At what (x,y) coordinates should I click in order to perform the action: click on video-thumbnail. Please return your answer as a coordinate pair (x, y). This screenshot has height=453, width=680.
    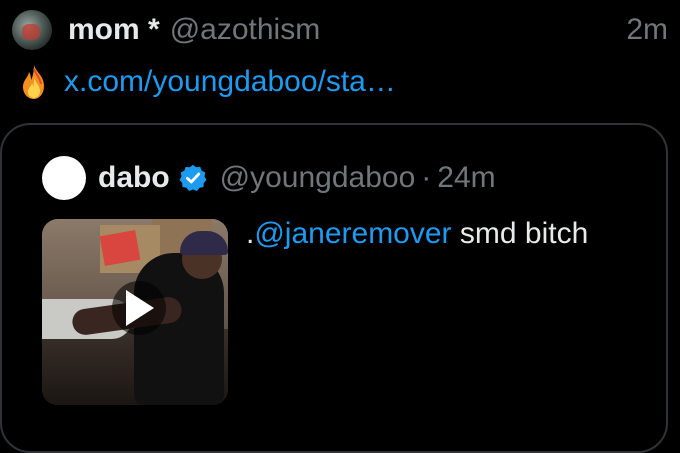
    Looking at the image, I should click on (135, 312).